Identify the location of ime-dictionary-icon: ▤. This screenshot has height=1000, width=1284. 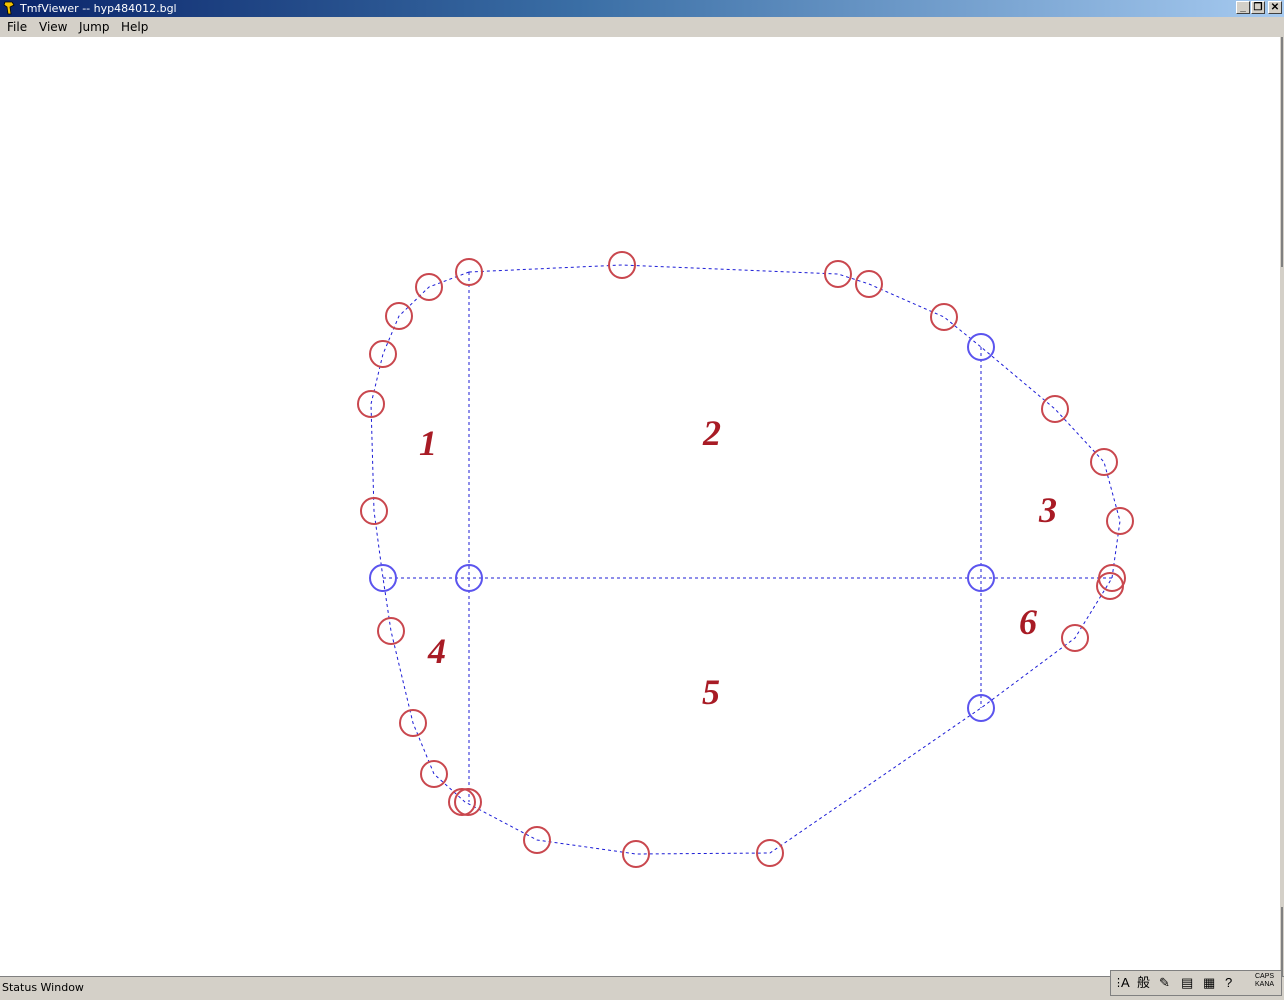
(1187, 983).